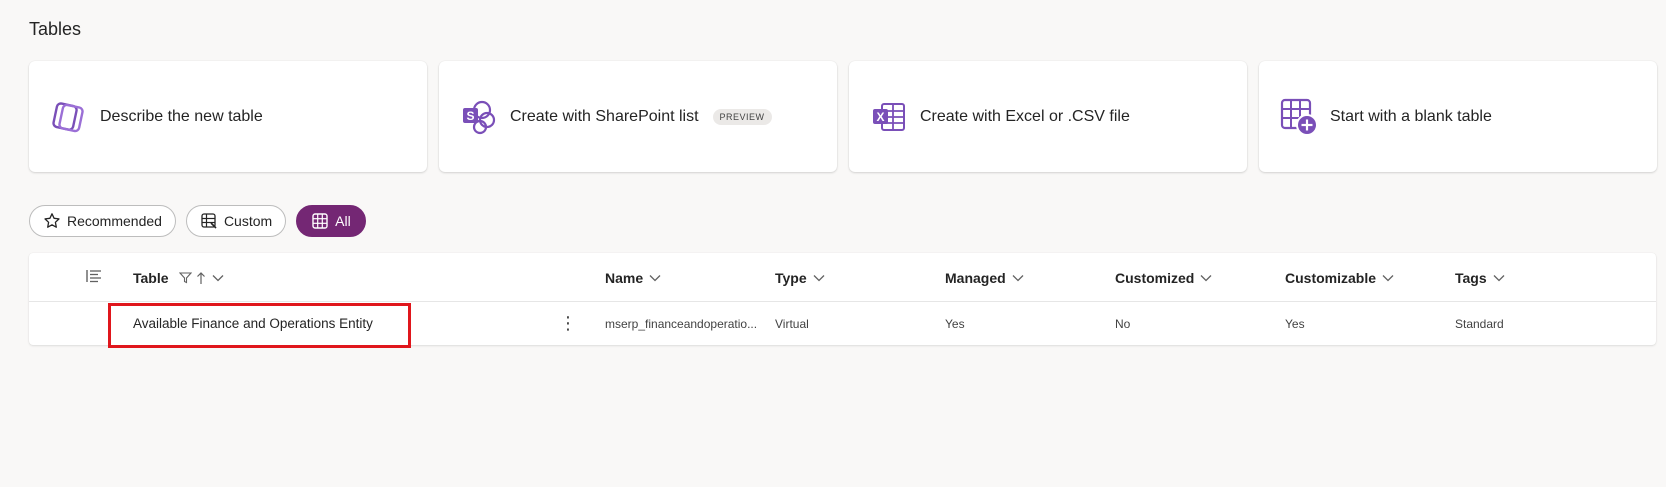  I want to click on filter-label: Recommended, so click(114, 221).